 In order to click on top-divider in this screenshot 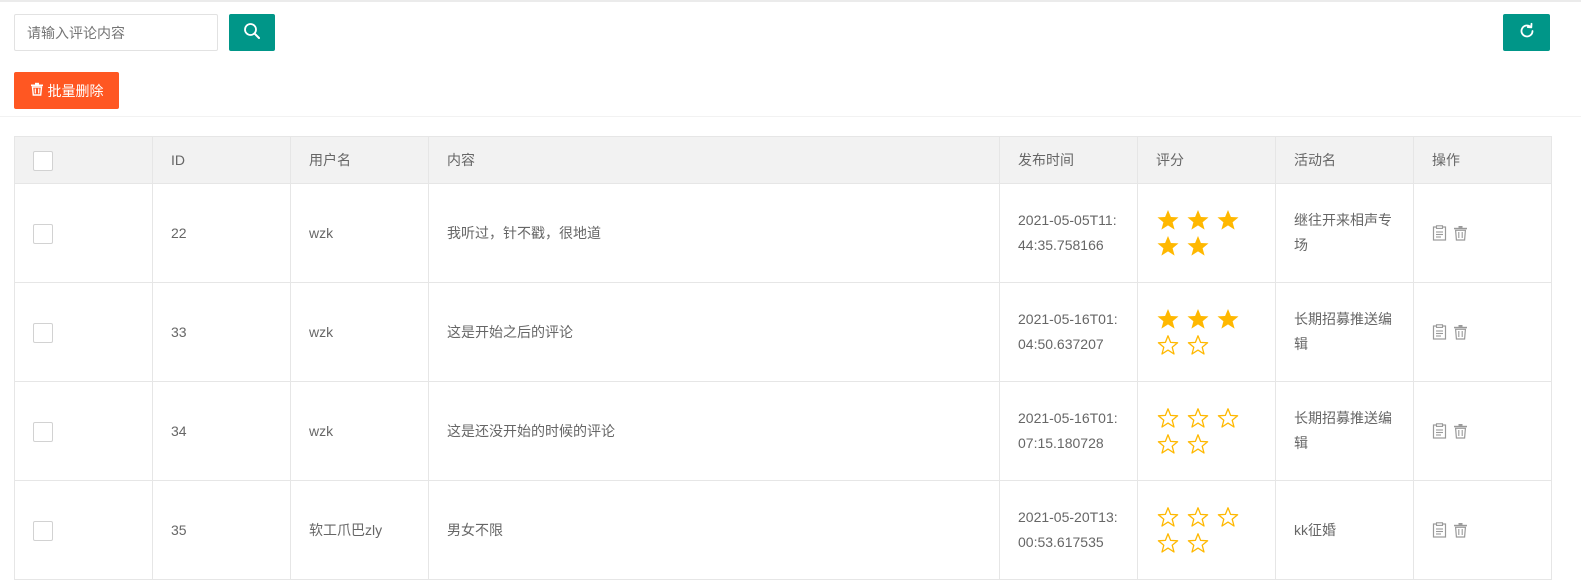, I will do `click(790, 1)`.